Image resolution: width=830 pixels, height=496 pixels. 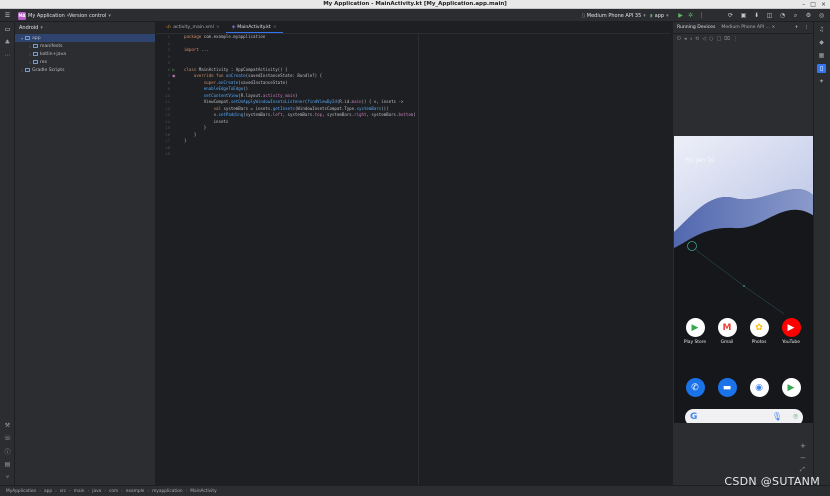 What do you see at coordinates (680, 15) in the screenshot?
I see `run-icon: ▶` at bounding box center [680, 15].